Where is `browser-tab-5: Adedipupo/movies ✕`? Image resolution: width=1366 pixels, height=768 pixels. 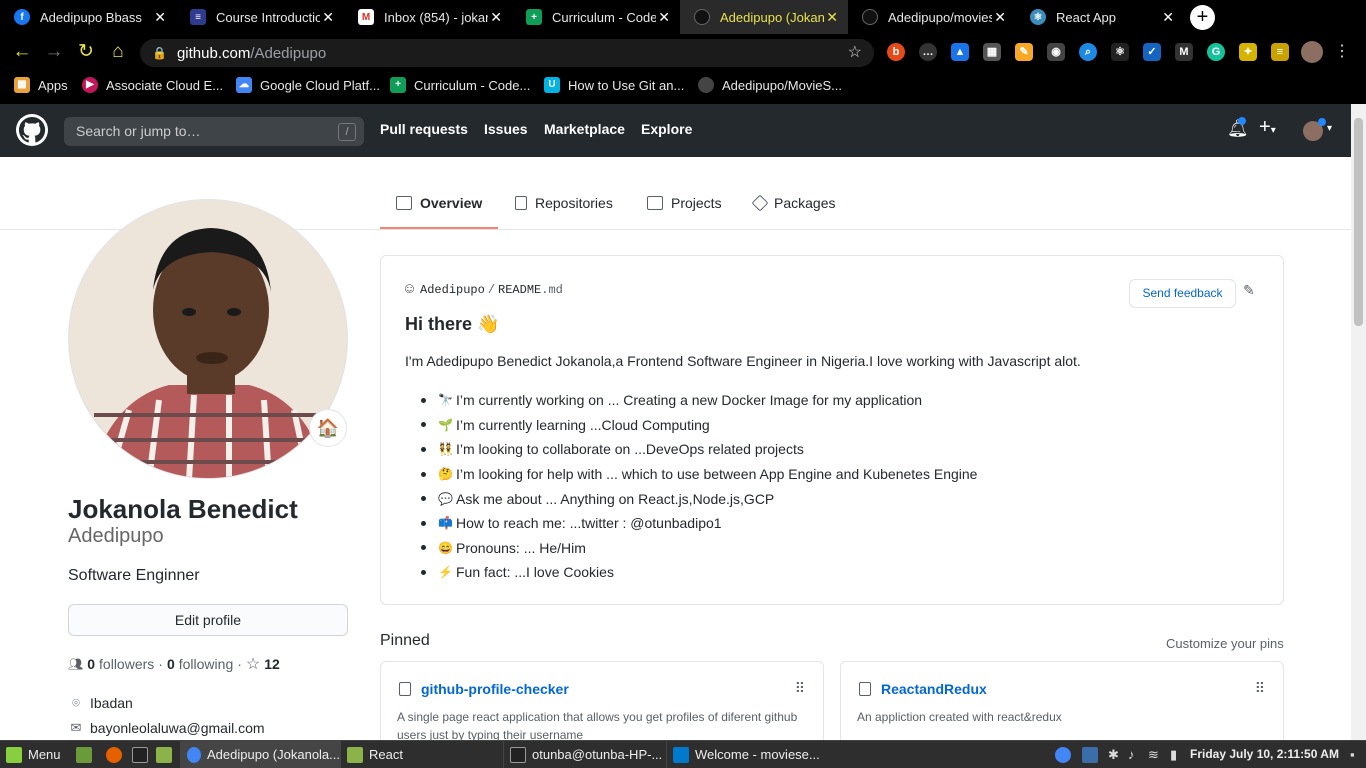 browser-tab-5: Adedipupo/movies ✕ is located at coordinates (932, 17).